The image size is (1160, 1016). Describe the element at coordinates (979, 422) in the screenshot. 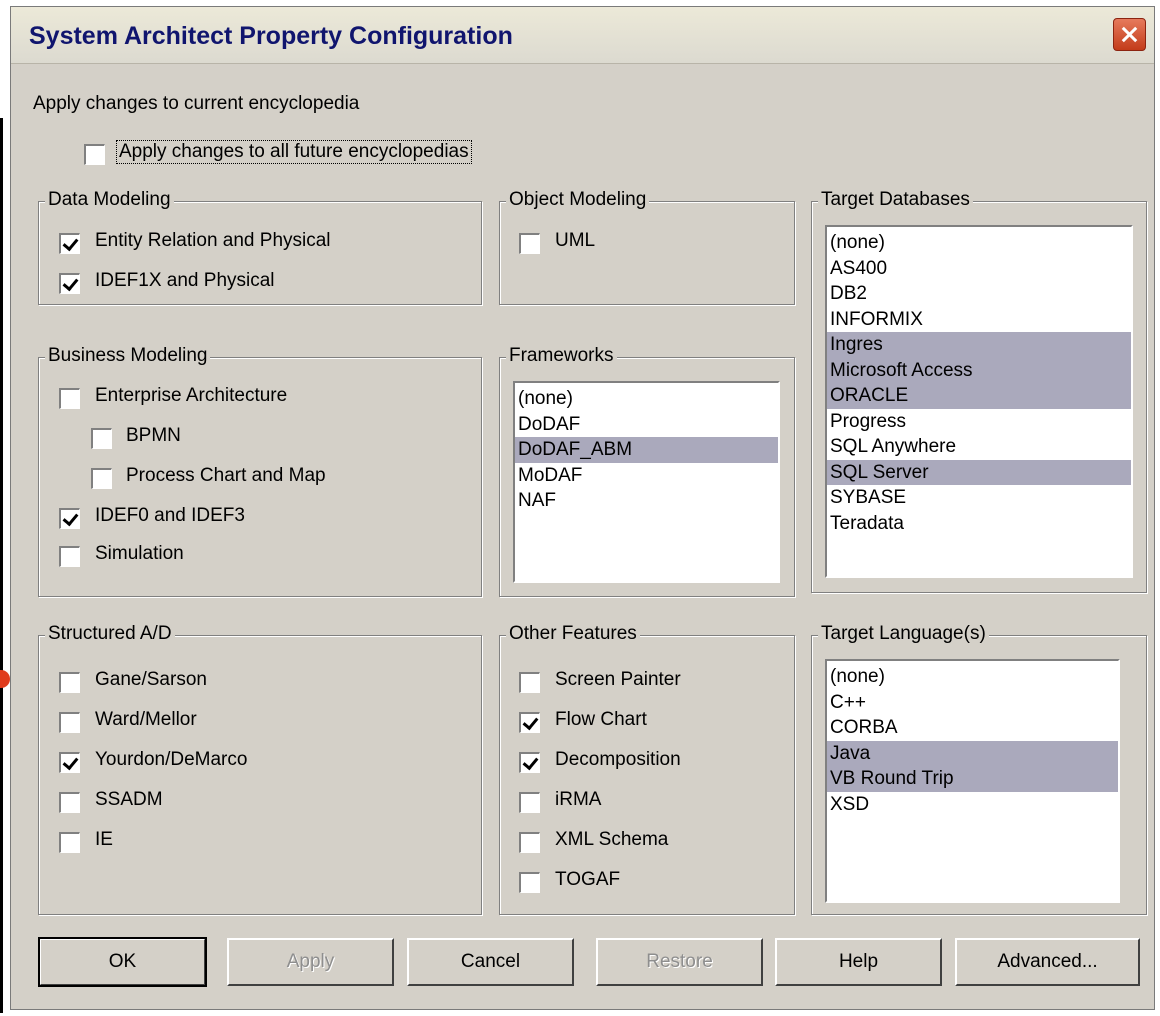

I see `list-option: Progress` at that location.